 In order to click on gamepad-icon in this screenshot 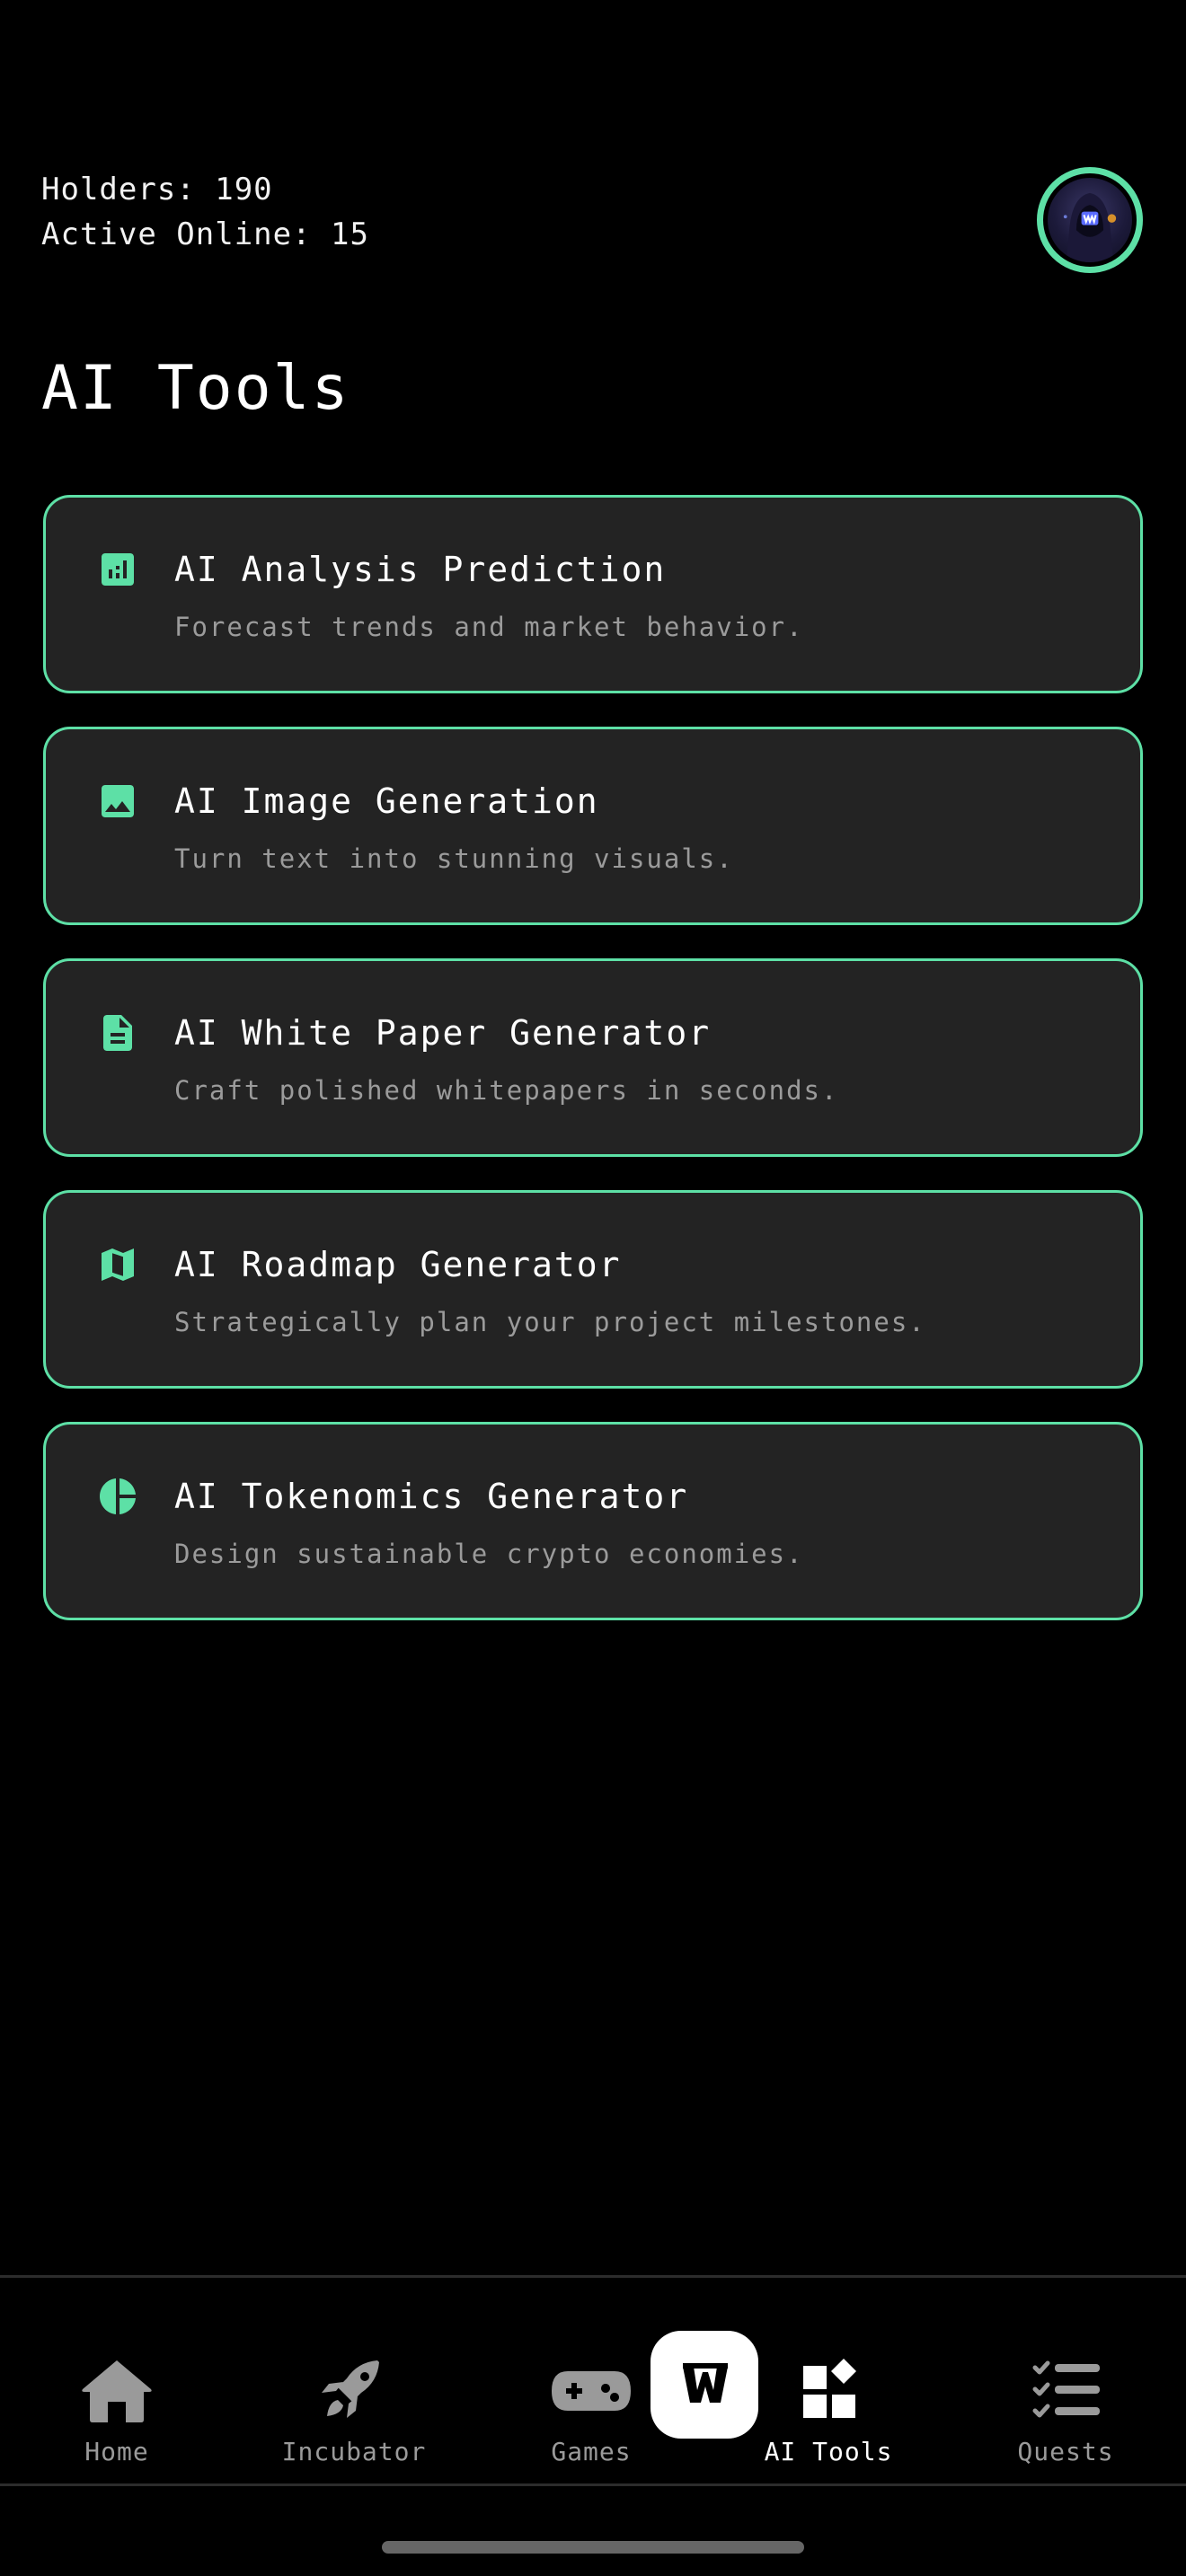, I will do `click(591, 2391)`.